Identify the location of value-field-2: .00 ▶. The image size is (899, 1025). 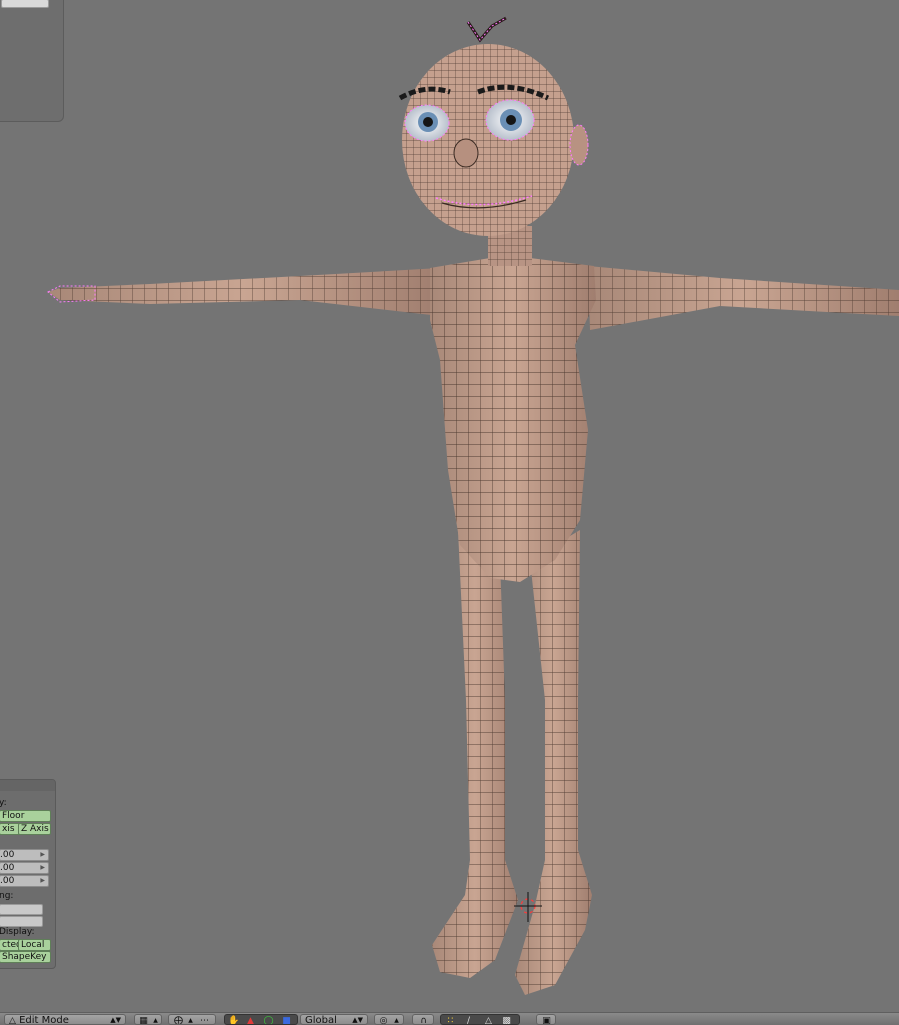
(24, 868).